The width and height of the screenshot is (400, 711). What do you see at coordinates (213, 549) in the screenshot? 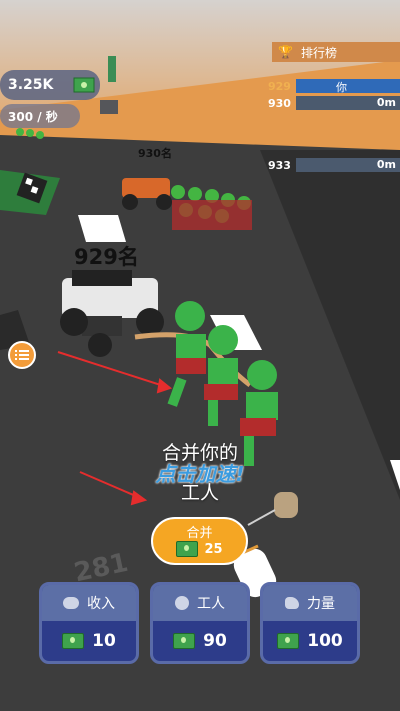
I see `merge-cost-value: 25` at bounding box center [213, 549].